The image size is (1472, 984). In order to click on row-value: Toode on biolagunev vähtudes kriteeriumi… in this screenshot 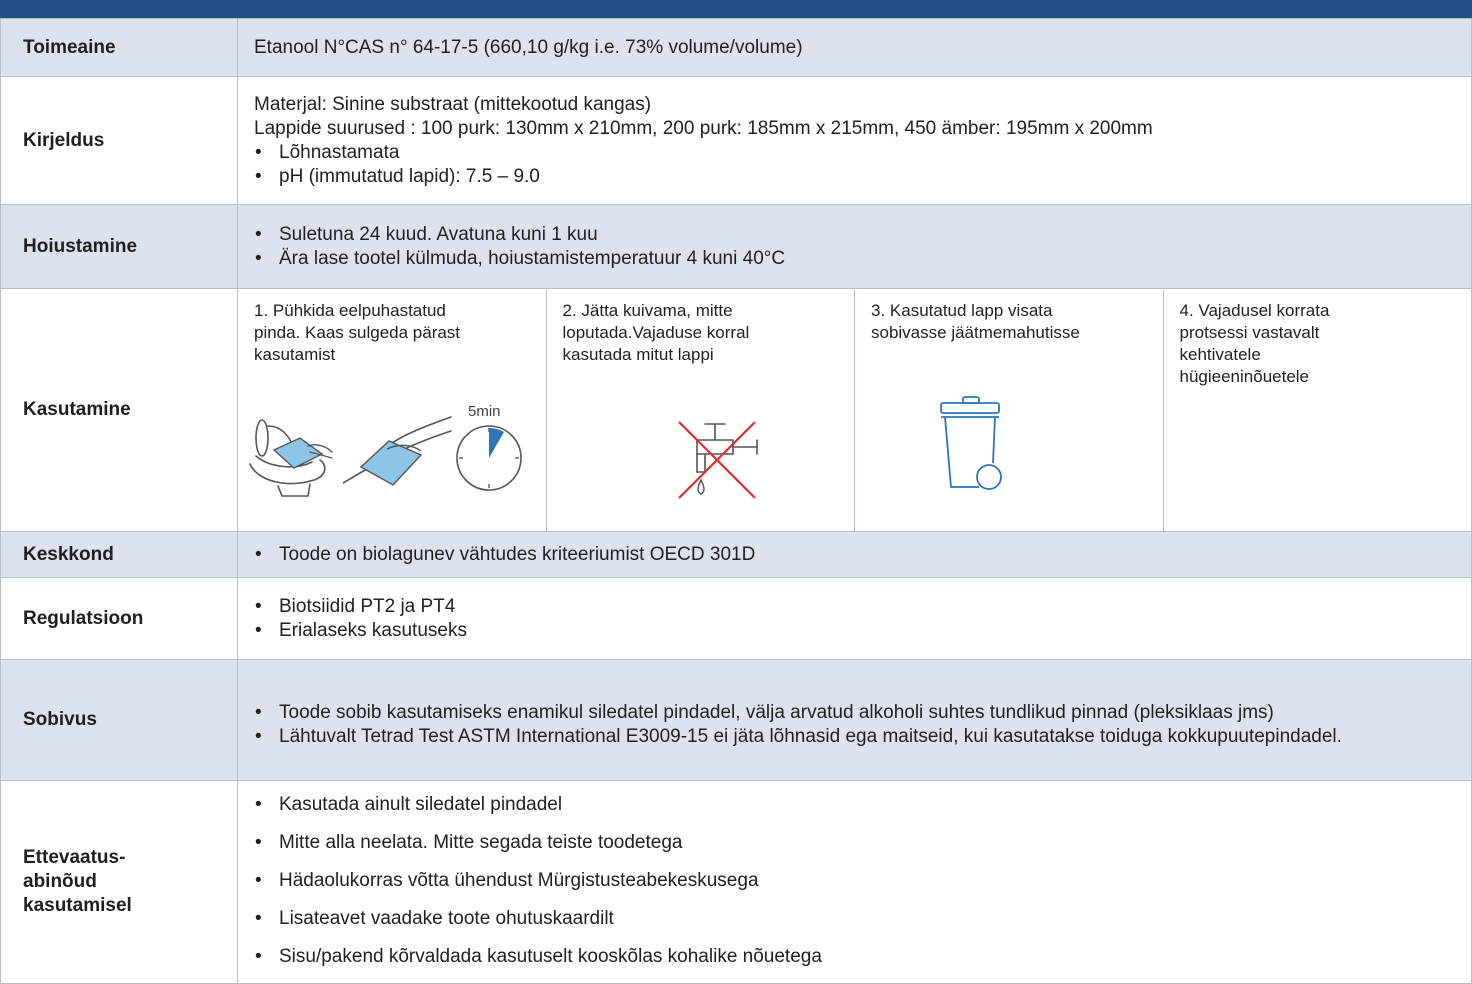, I will do `click(854, 554)`.